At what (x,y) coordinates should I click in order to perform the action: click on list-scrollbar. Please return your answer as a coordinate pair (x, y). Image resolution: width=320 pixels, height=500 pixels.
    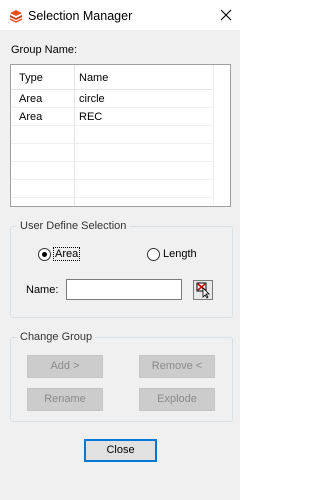
    Looking at the image, I should click on (221, 135).